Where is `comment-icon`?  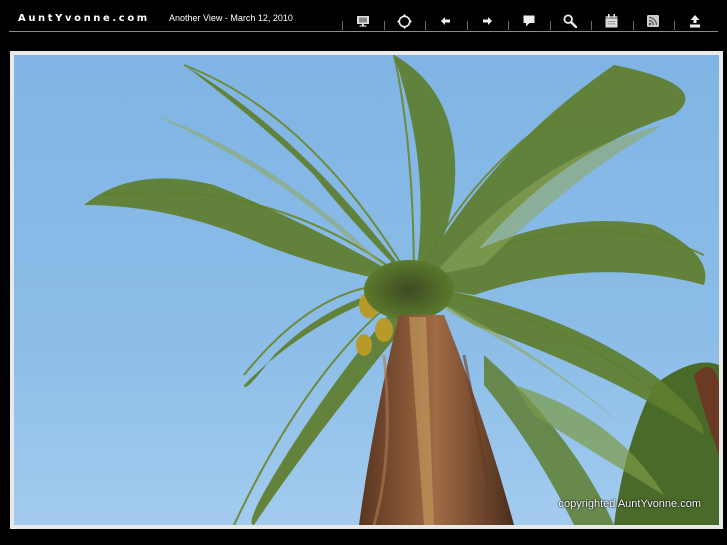
comment-icon is located at coordinates (529, 21).